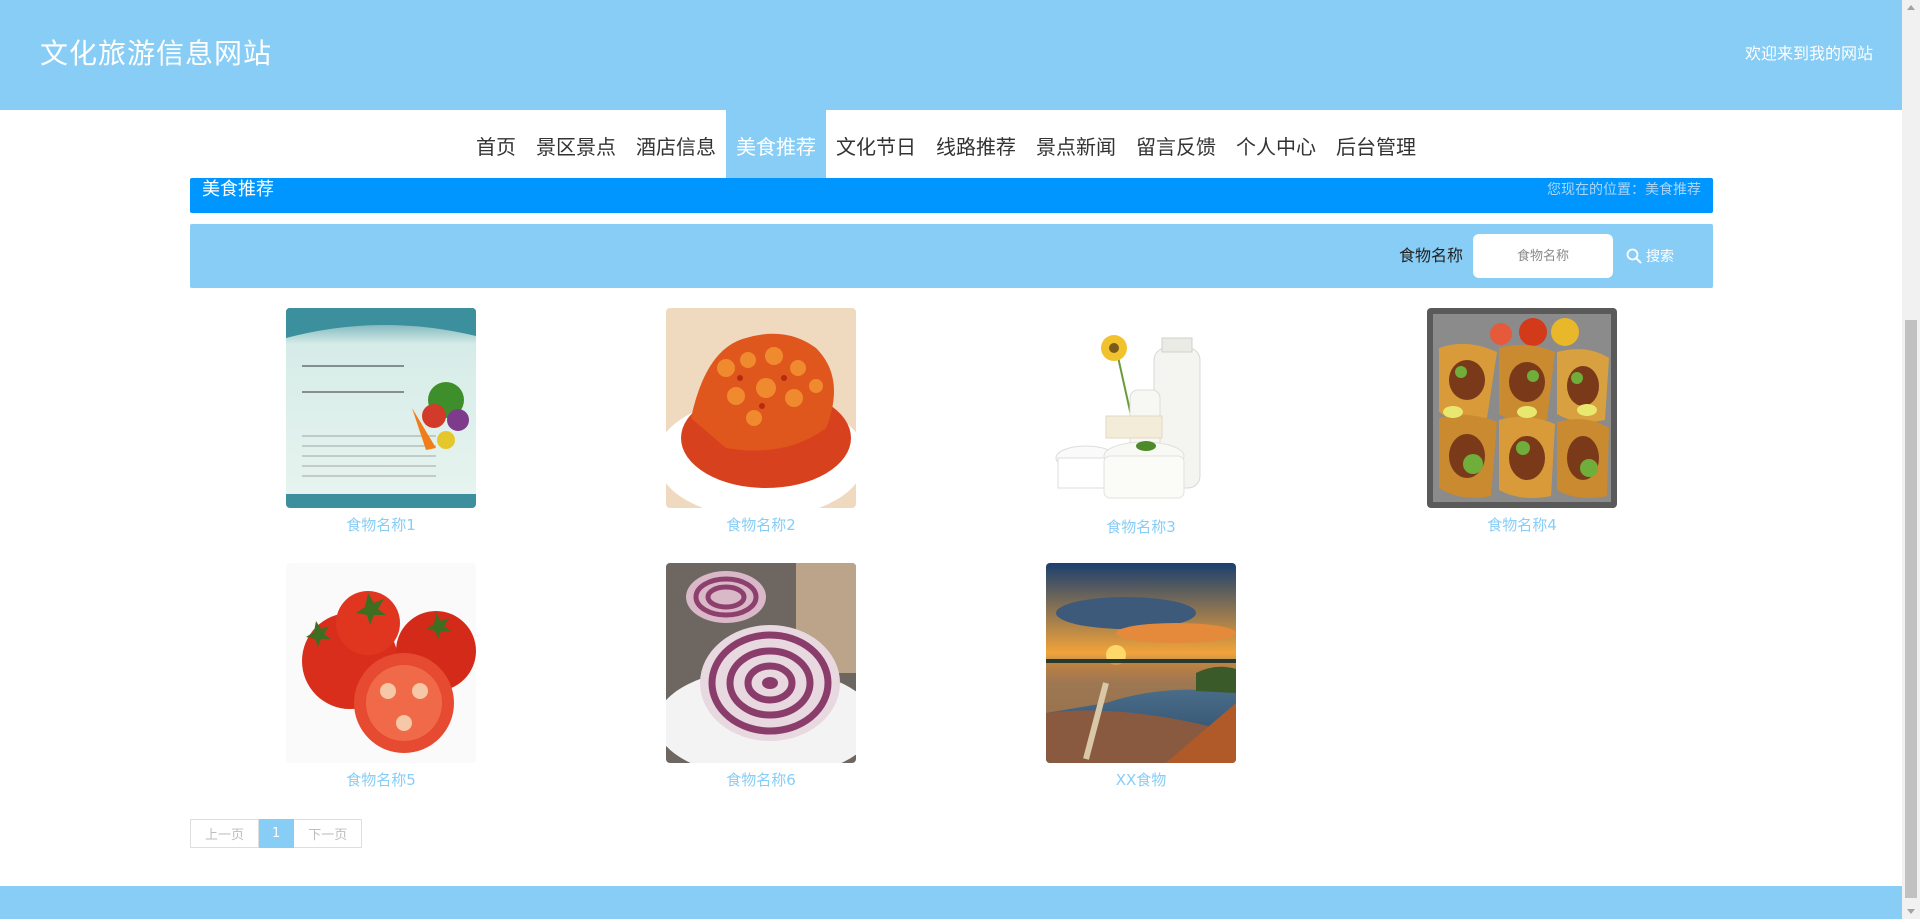  I want to click on search-bar: 食物名称 搜索, so click(951, 256).